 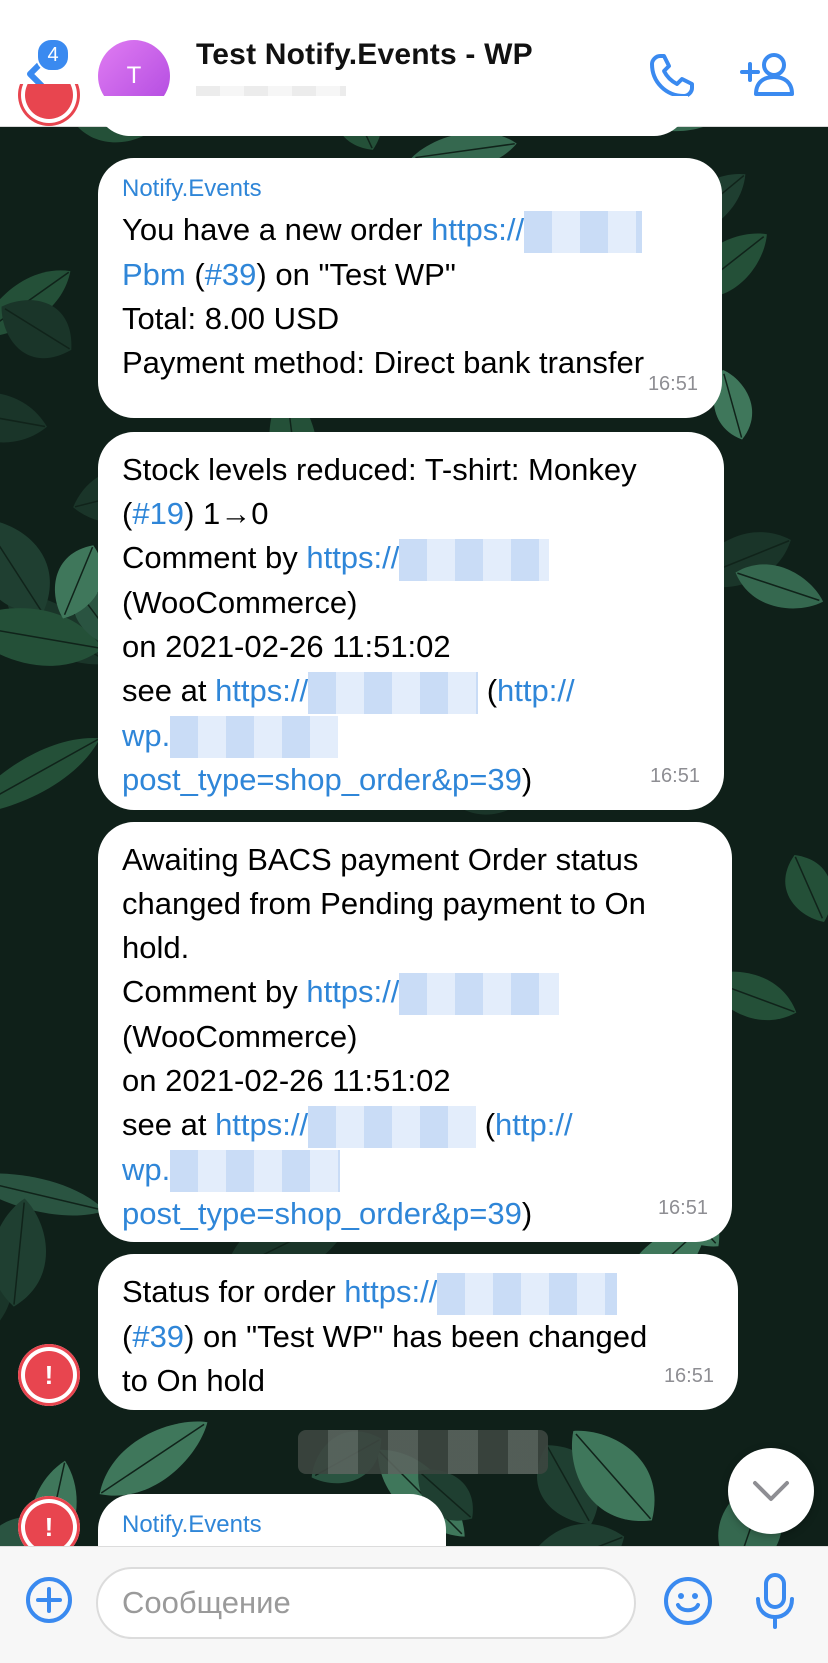 I want to click on message-line: Pbm (#39) on "Test WP", so click(x=410, y=275).